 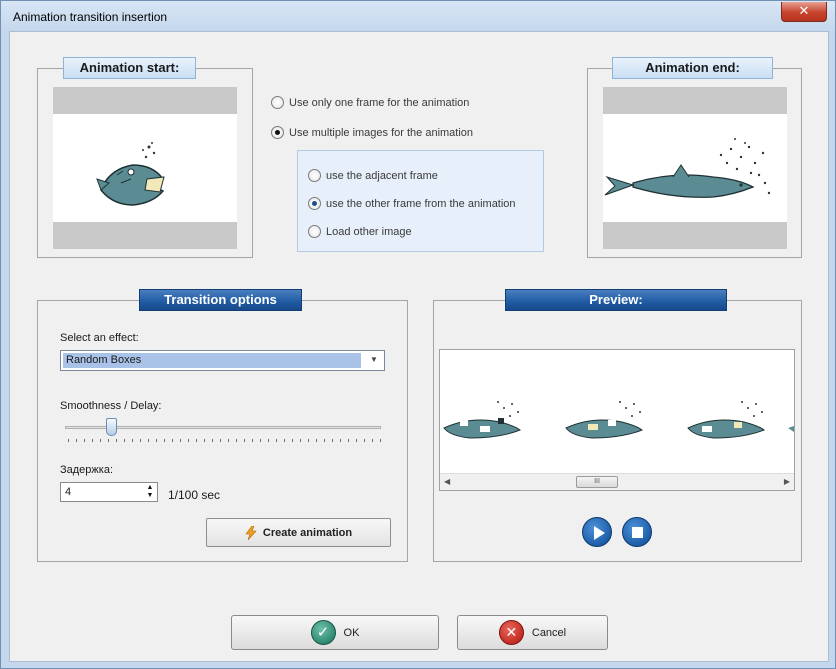 I want to click on effect-select-value: Random Boxes, so click(x=212, y=360).